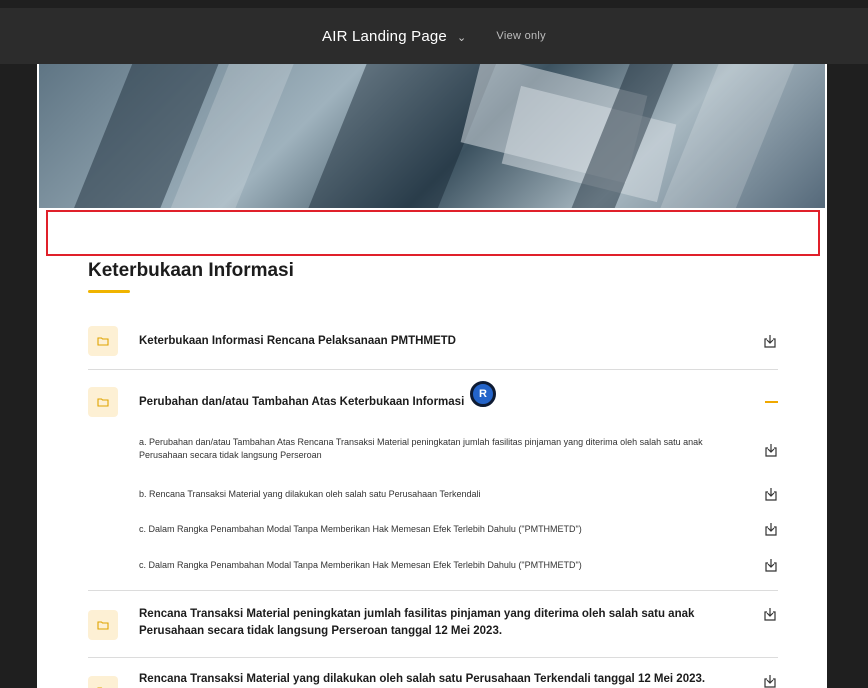 The width and height of the screenshot is (868, 688). I want to click on document-title: AIR Landing Page, so click(384, 36).